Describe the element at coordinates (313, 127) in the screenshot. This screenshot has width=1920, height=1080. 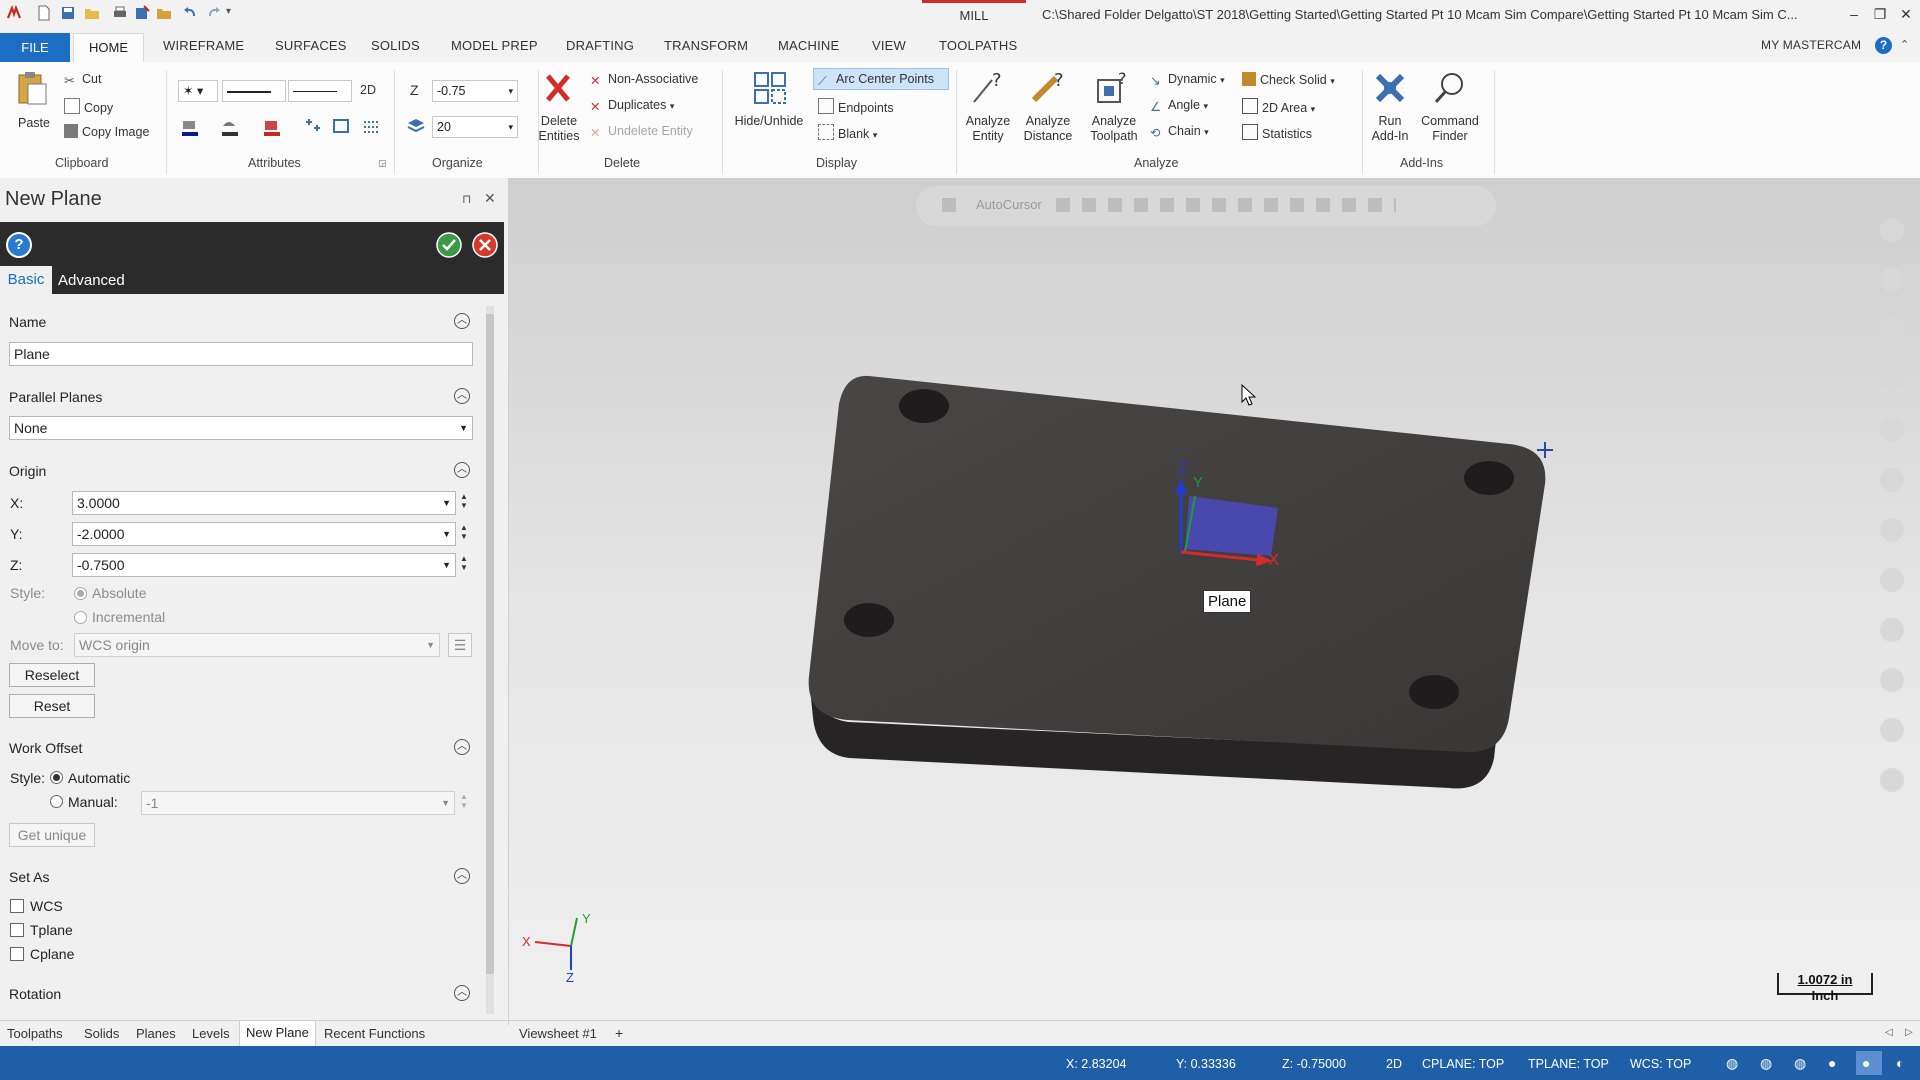
I see `set-all-icon` at that location.